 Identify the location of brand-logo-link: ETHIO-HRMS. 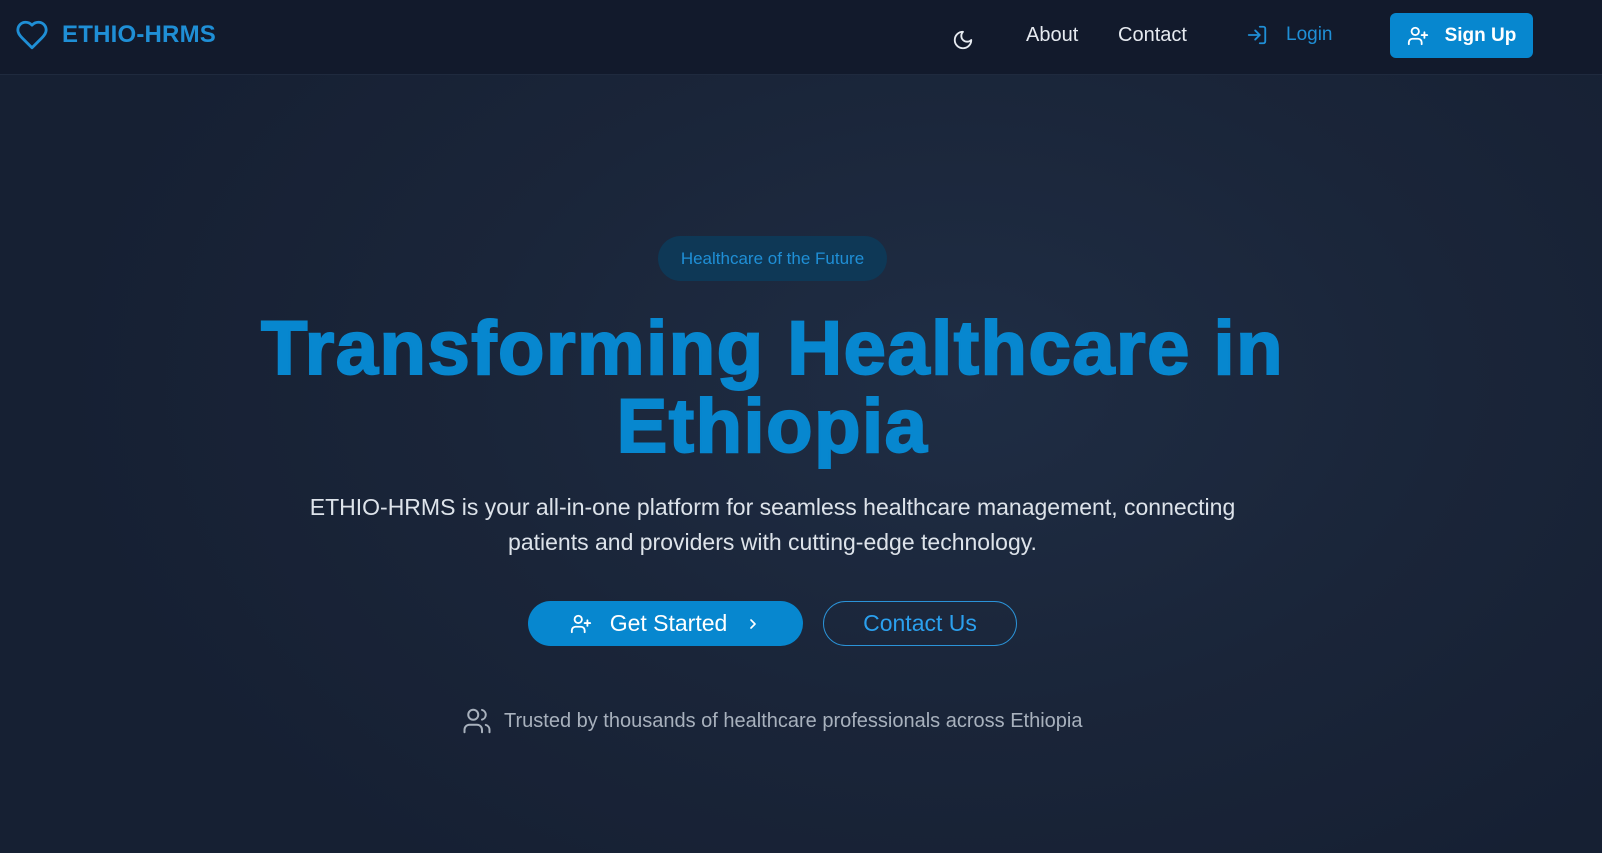
(115, 35).